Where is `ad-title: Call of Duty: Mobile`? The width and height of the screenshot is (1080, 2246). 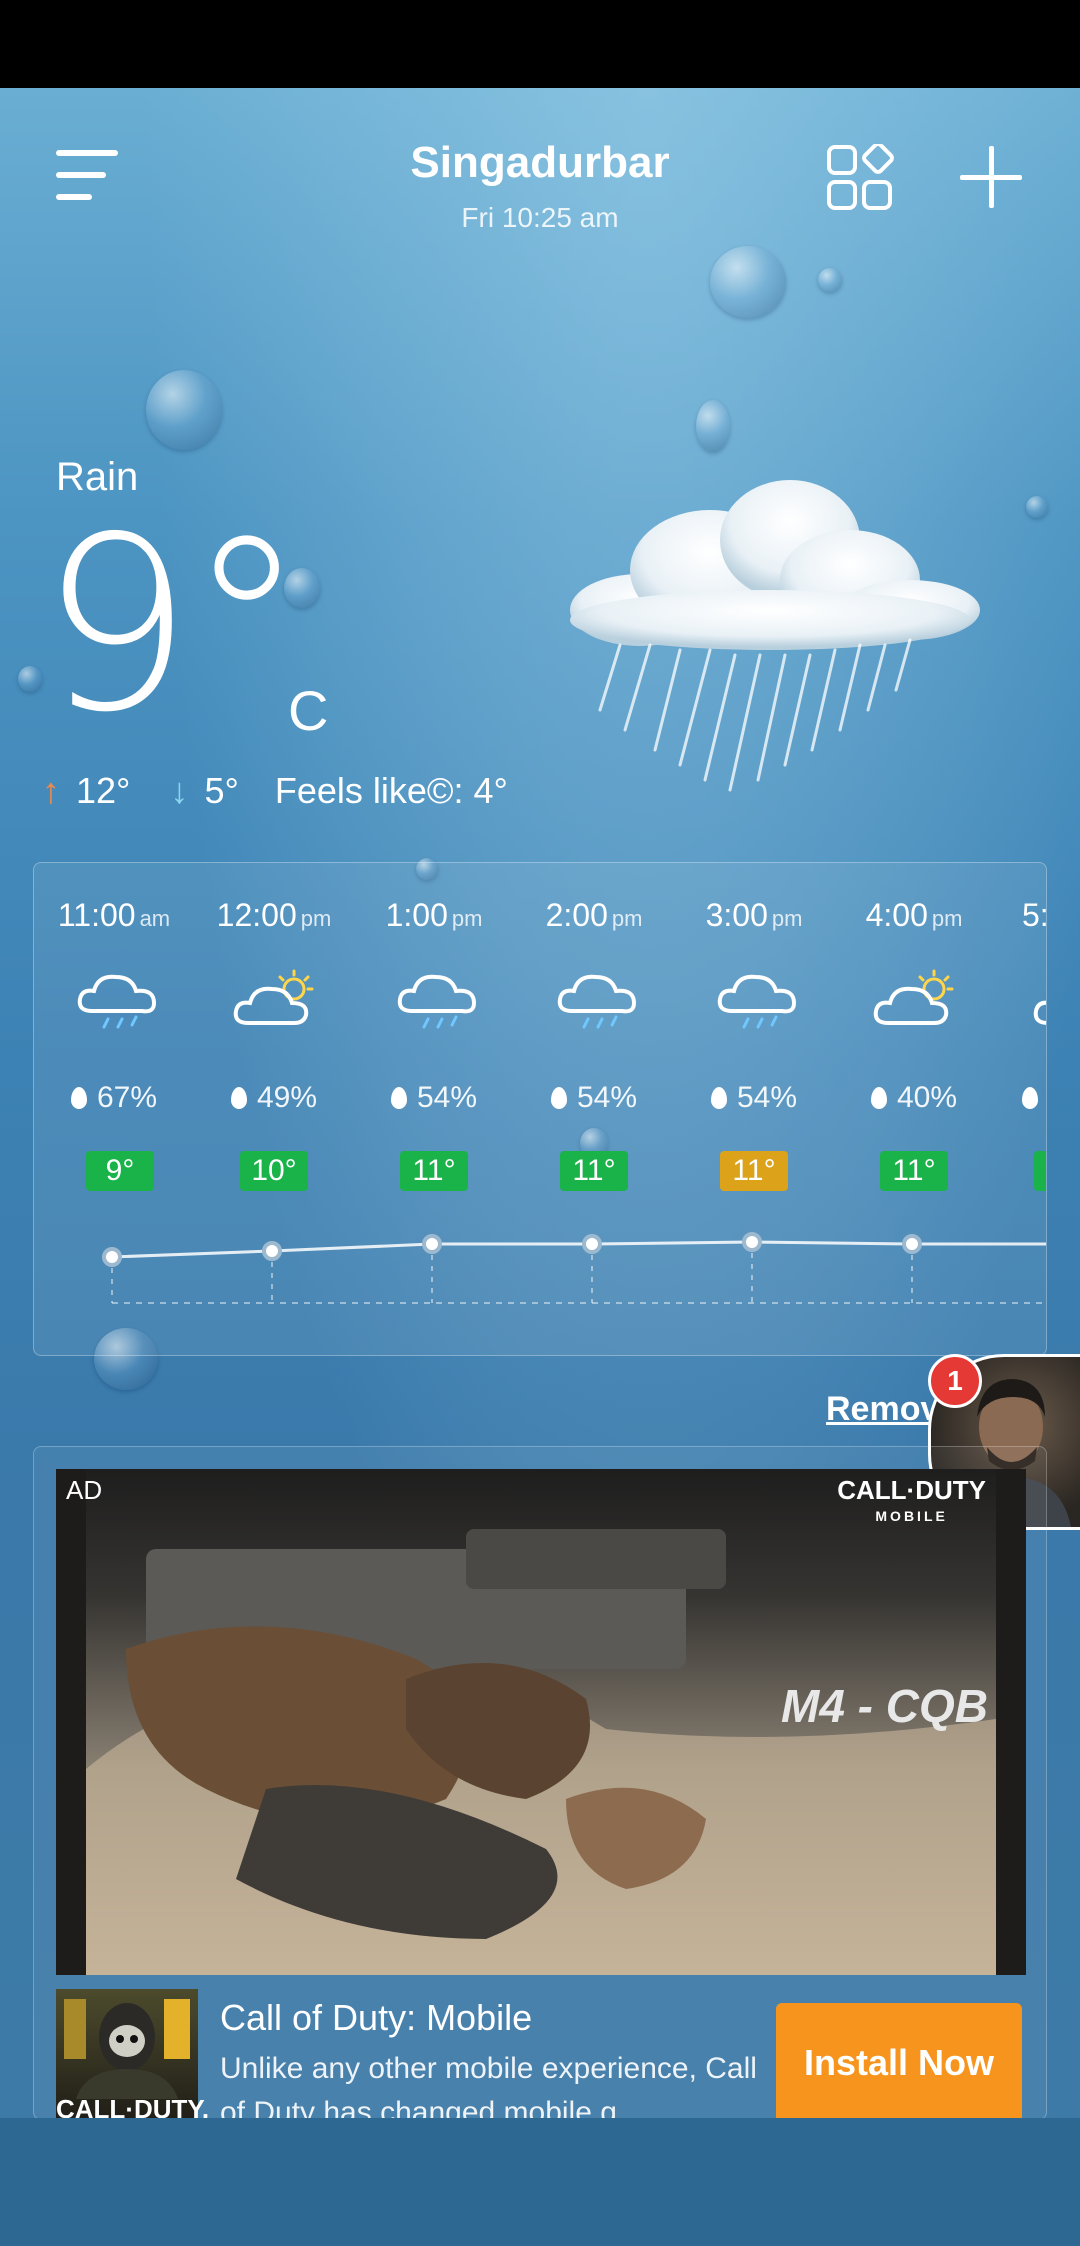 ad-title: Call of Duty: Mobile is located at coordinates (376, 2018).